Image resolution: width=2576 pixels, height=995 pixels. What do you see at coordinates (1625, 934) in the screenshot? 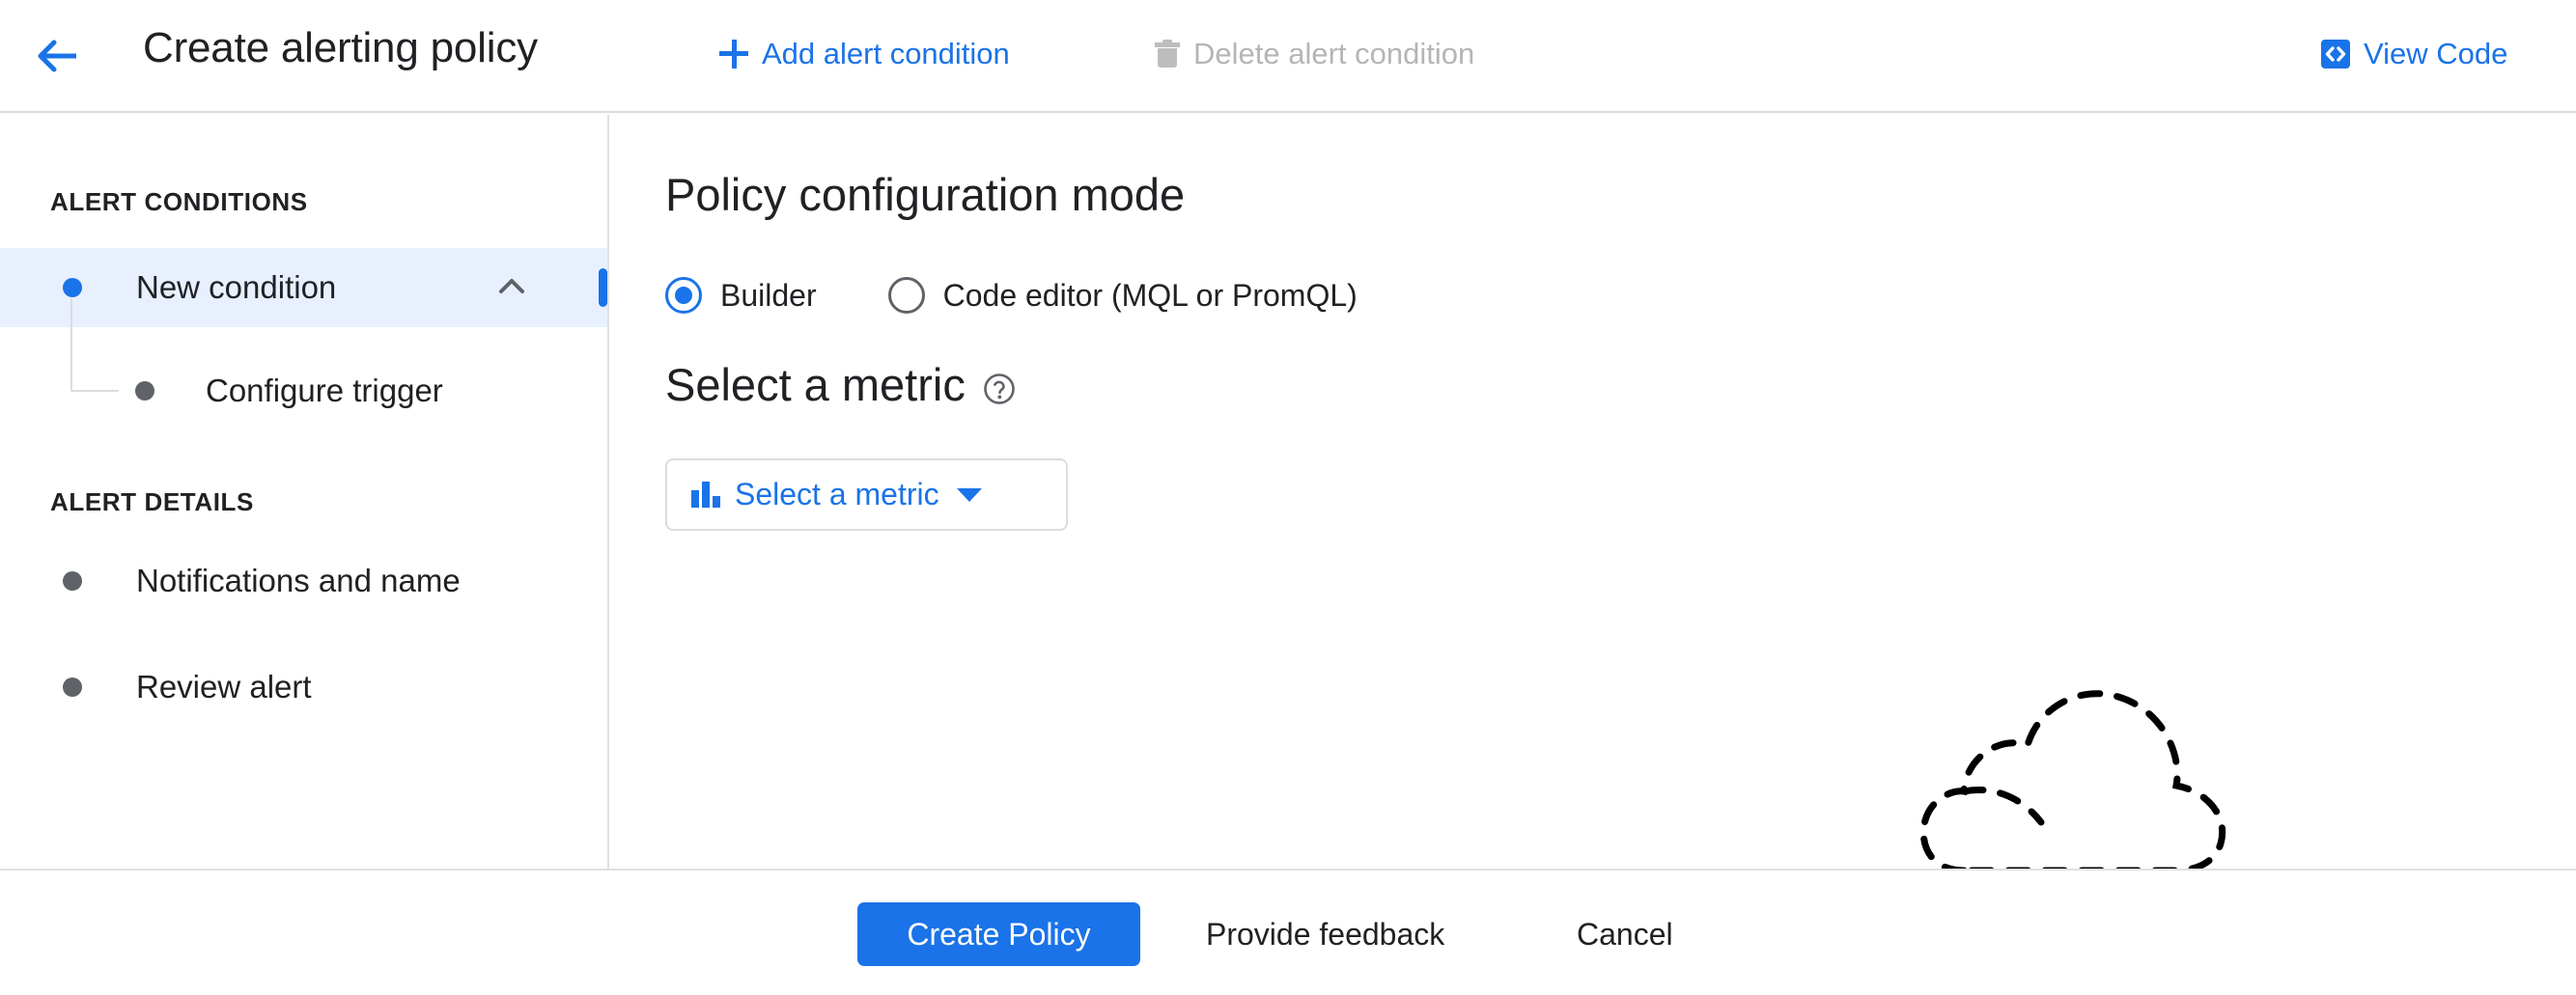
I see `cancel-button: Cancel` at bounding box center [1625, 934].